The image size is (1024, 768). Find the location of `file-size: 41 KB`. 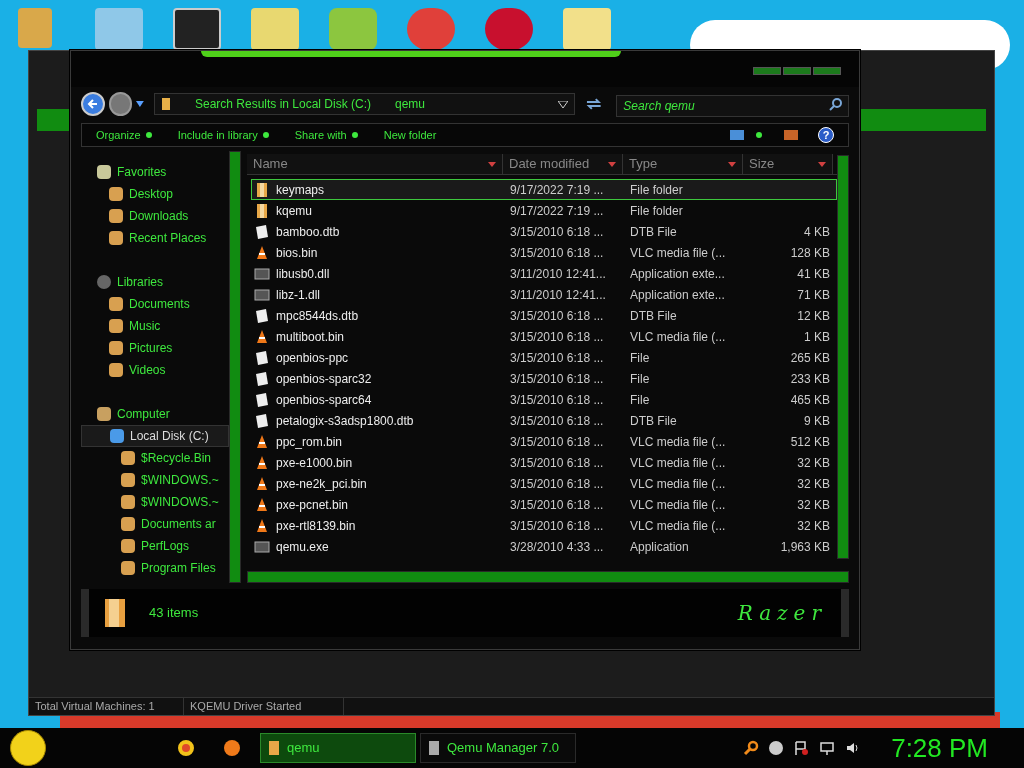

file-size: 41 KB is located at coordinates (813, 273).